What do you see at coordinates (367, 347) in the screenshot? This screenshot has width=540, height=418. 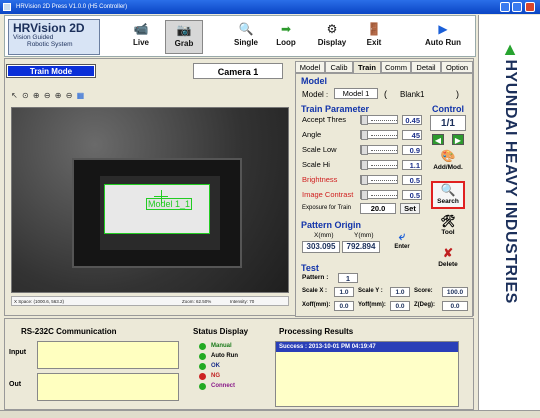 I see `processing-result-row: Success : 2013-10-01 PM 04:19:47` at bounding box center [367, 347].